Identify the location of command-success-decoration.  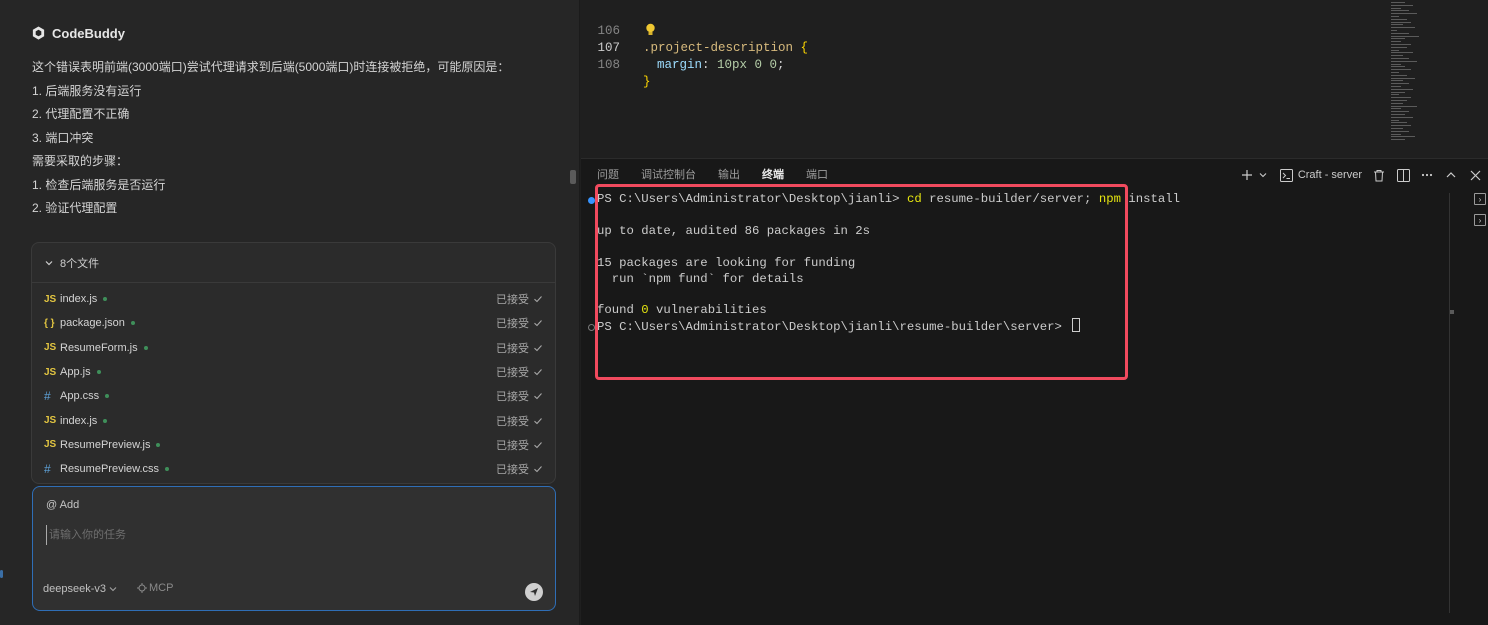
(591, 200).